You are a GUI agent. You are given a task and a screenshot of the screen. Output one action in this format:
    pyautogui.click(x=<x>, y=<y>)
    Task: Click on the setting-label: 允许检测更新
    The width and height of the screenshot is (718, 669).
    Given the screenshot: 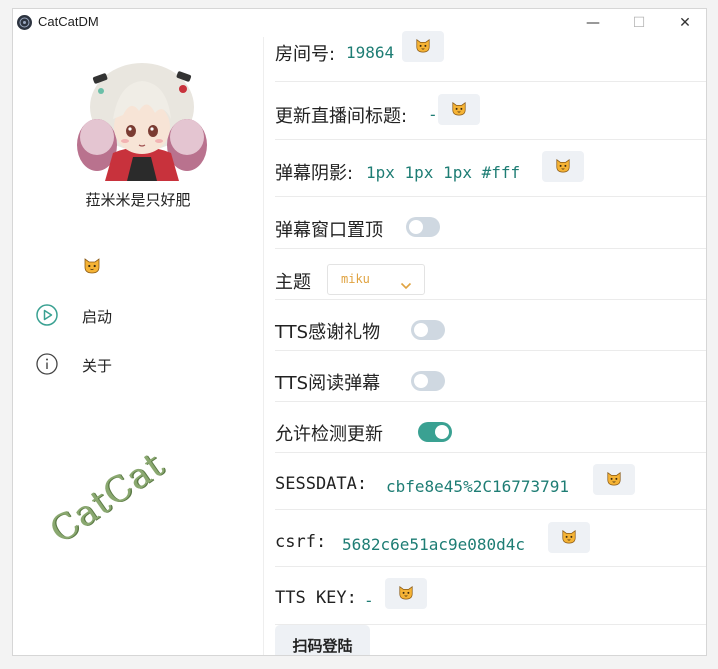 What is the action you would take?
    pyautogui.click(x=329, y=434)
    